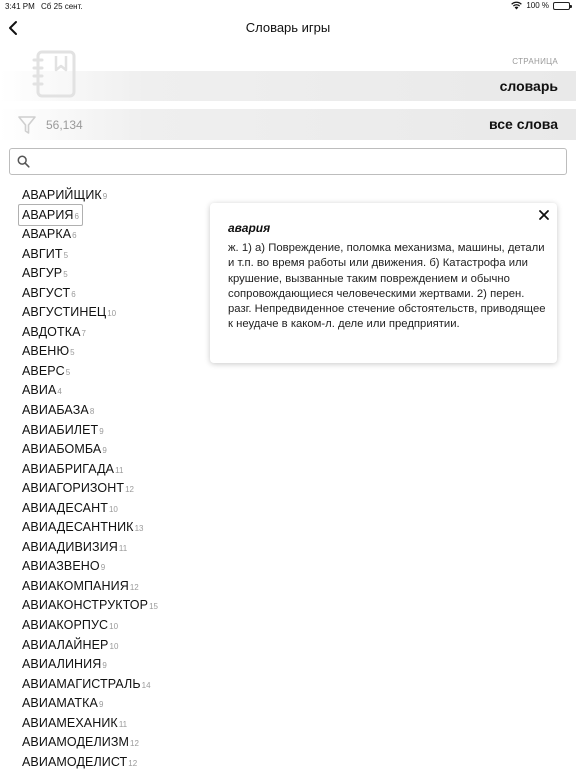 This screenshot has height=771, width=576. What do you see at coordinates (65, 644) in the screenshot?
I see `word-text: АВИАЛАЙНЕР` at bounding box center [65, 644].